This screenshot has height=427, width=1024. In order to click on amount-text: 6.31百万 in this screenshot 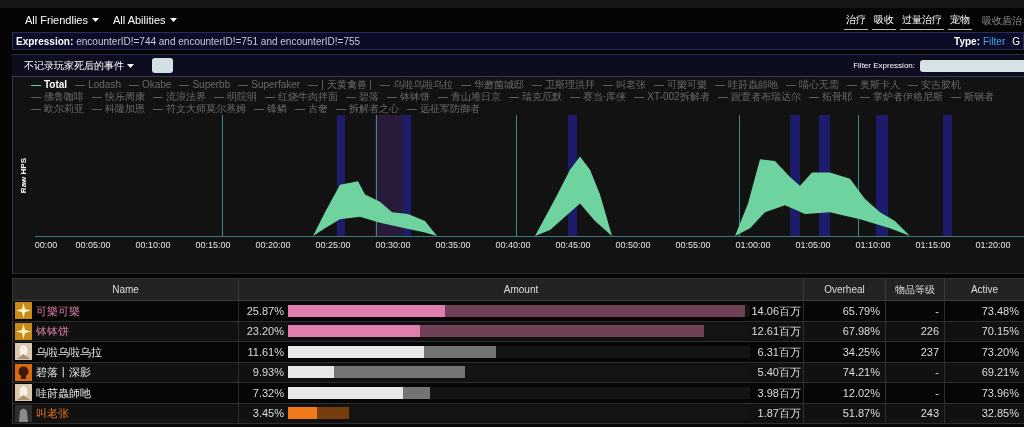, I will do `click(779, 352)`.